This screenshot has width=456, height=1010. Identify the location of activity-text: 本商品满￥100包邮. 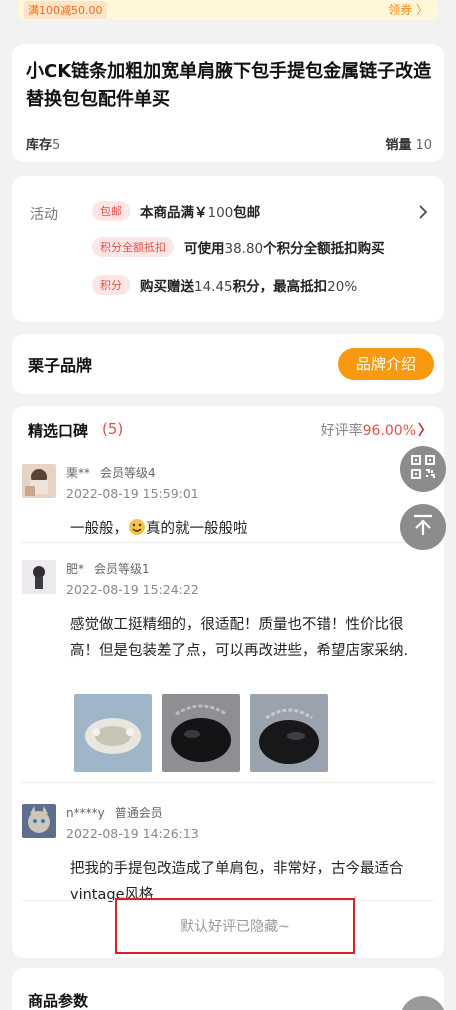
(200, 211).